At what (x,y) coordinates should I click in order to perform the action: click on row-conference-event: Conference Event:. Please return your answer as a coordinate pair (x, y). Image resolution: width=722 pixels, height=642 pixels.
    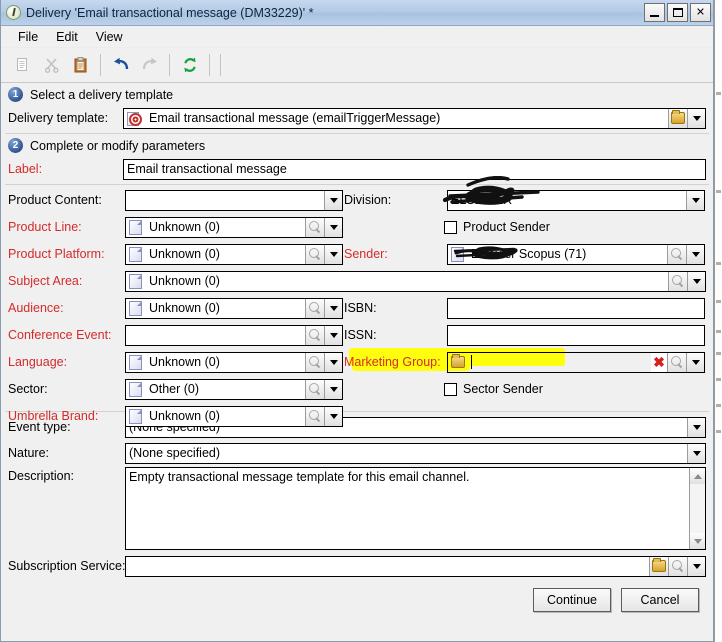
    Looking at the image, I should click on (172, 335).